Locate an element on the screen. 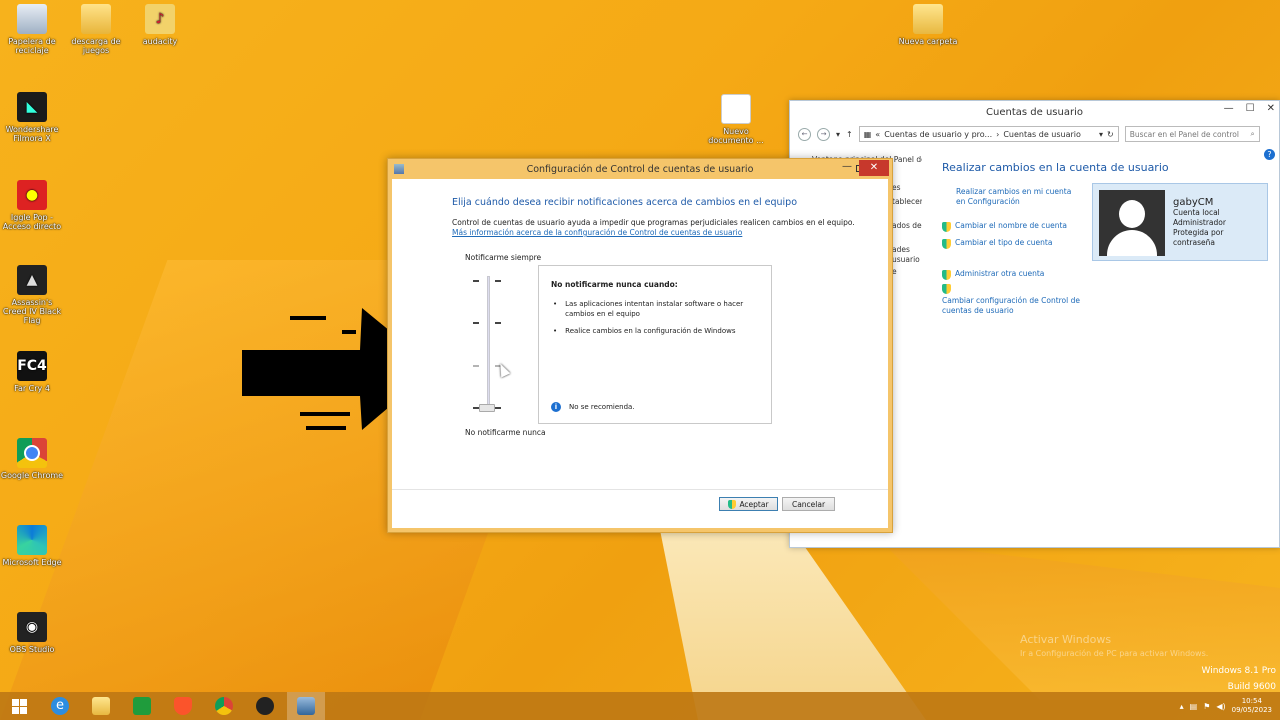 This screenshot has height=720, width=1280. cancel-button: Cancelar is located at coordinates (808, 504).